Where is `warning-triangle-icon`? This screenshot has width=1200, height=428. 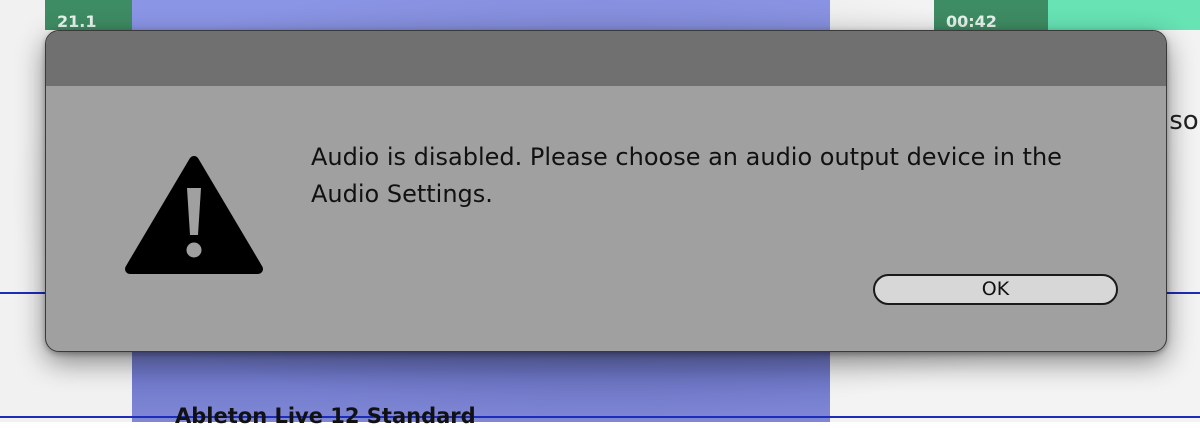
warning-triangle-icon is located at coordinates (194, 216).